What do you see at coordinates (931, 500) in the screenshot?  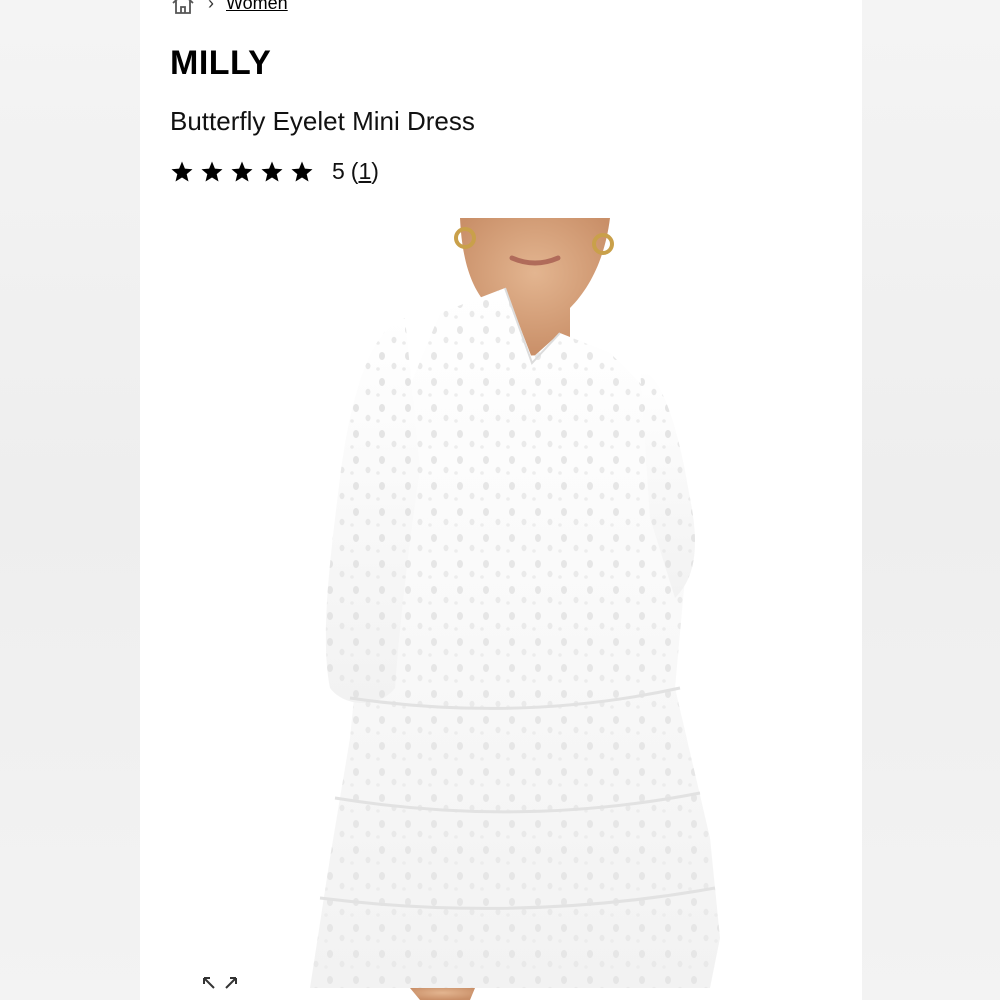 I see `background-right` at bounding box center [931, 500].